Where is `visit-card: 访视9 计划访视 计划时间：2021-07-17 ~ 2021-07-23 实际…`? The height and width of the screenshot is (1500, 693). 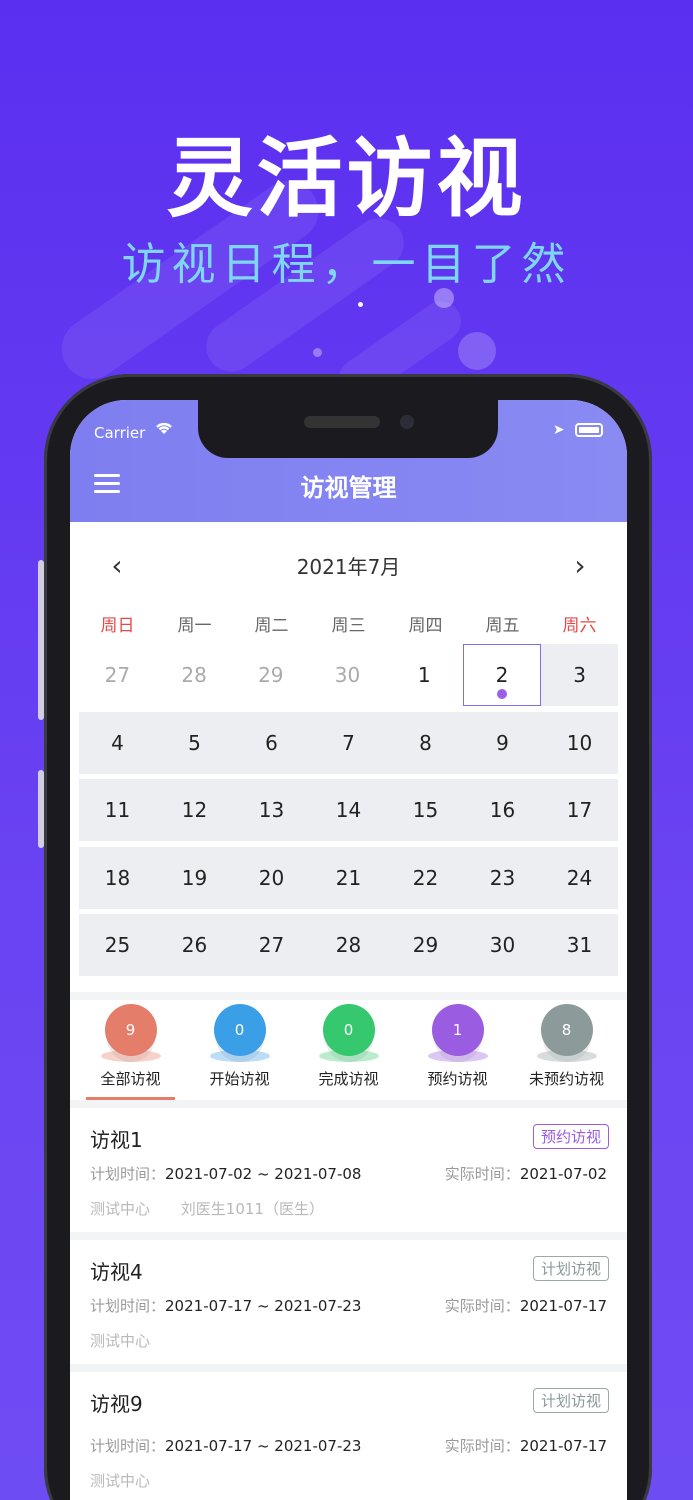
visit-card: 访视9 计划访视 计划时间：2021-07-17 ~ 2021-07-23 实际… is located at coordinates (348, 1435).